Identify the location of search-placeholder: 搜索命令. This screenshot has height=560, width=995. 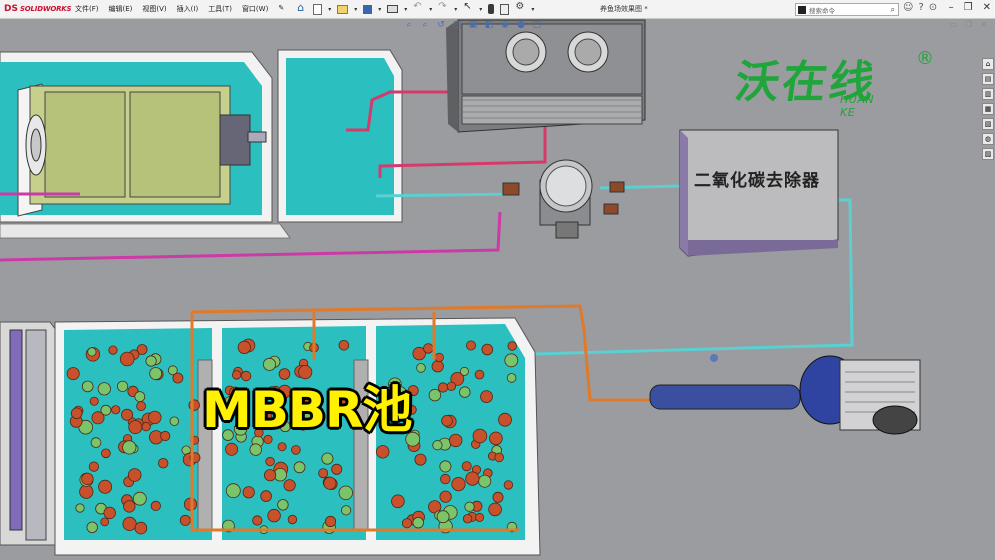
(822, 10).